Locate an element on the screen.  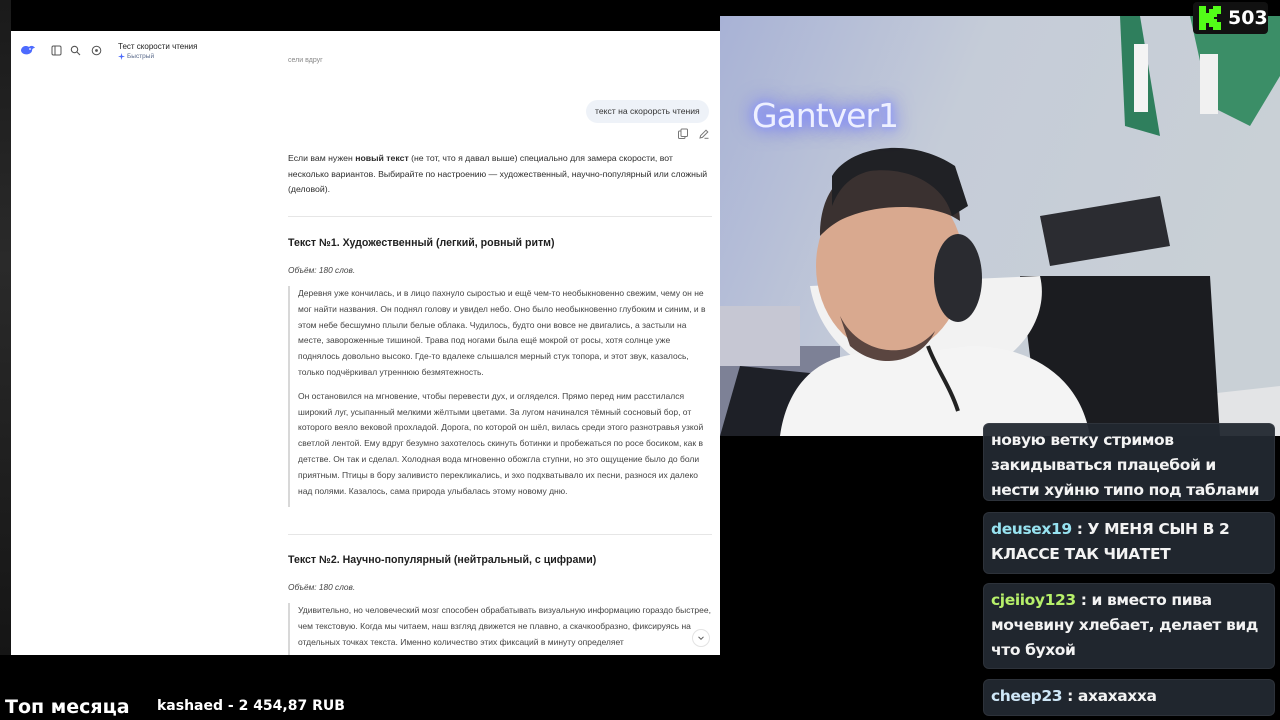
whale-logo-icon is located at coordinates (28, 50).